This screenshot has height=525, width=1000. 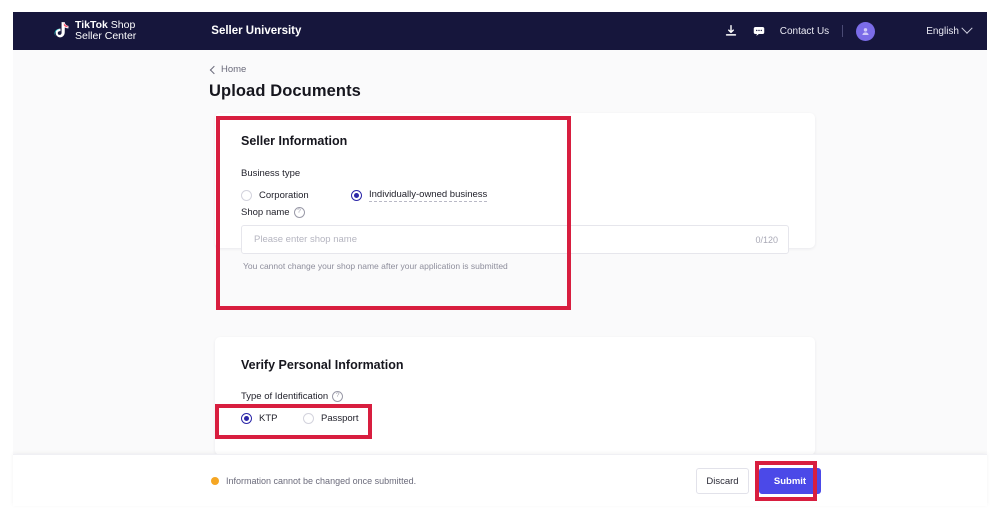 I want to click on warning-dot-icon, so click(x=215, y=481).